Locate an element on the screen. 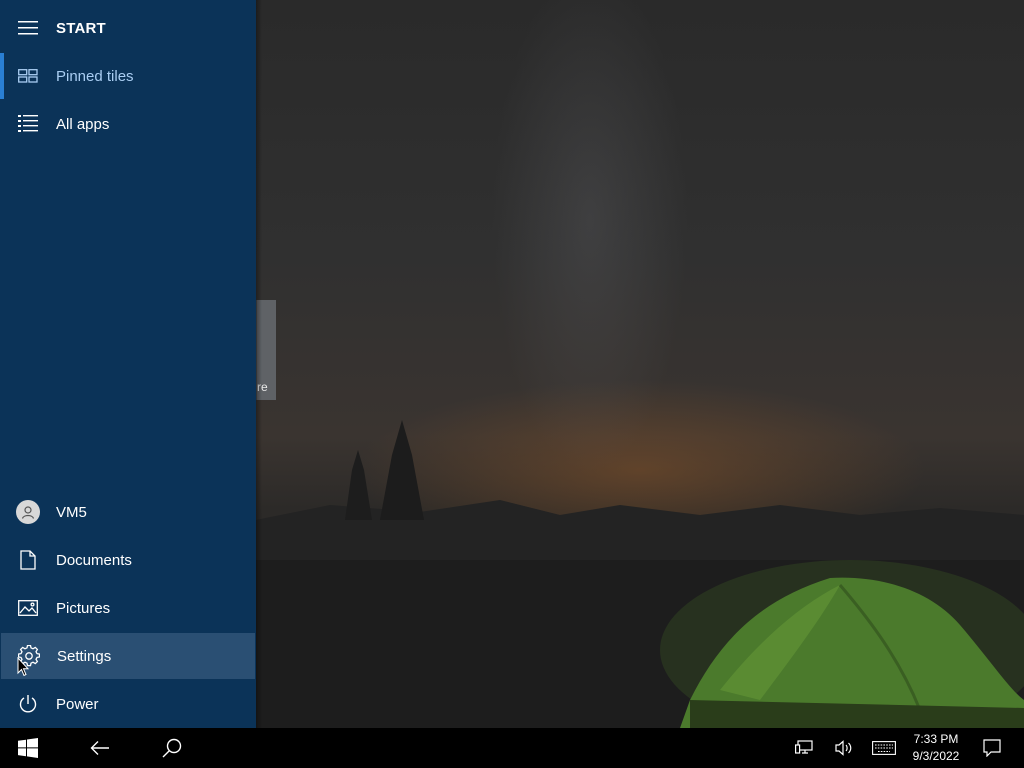 The height and width of the screenshot is (768, 1024). user-name: VM5 is located at coordinates (71, 512).